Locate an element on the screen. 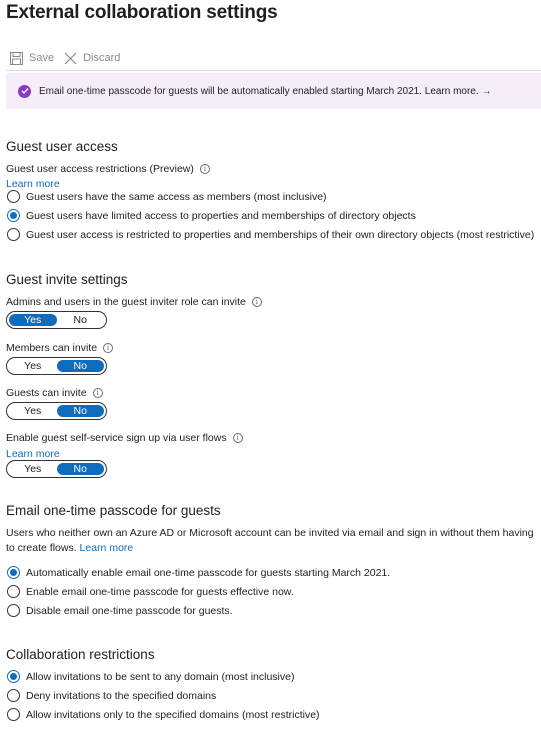 The height and width of the screenshot is (731, 541). guests-can-invite-label: Guests can invite i is located at coordinates (54, 393).